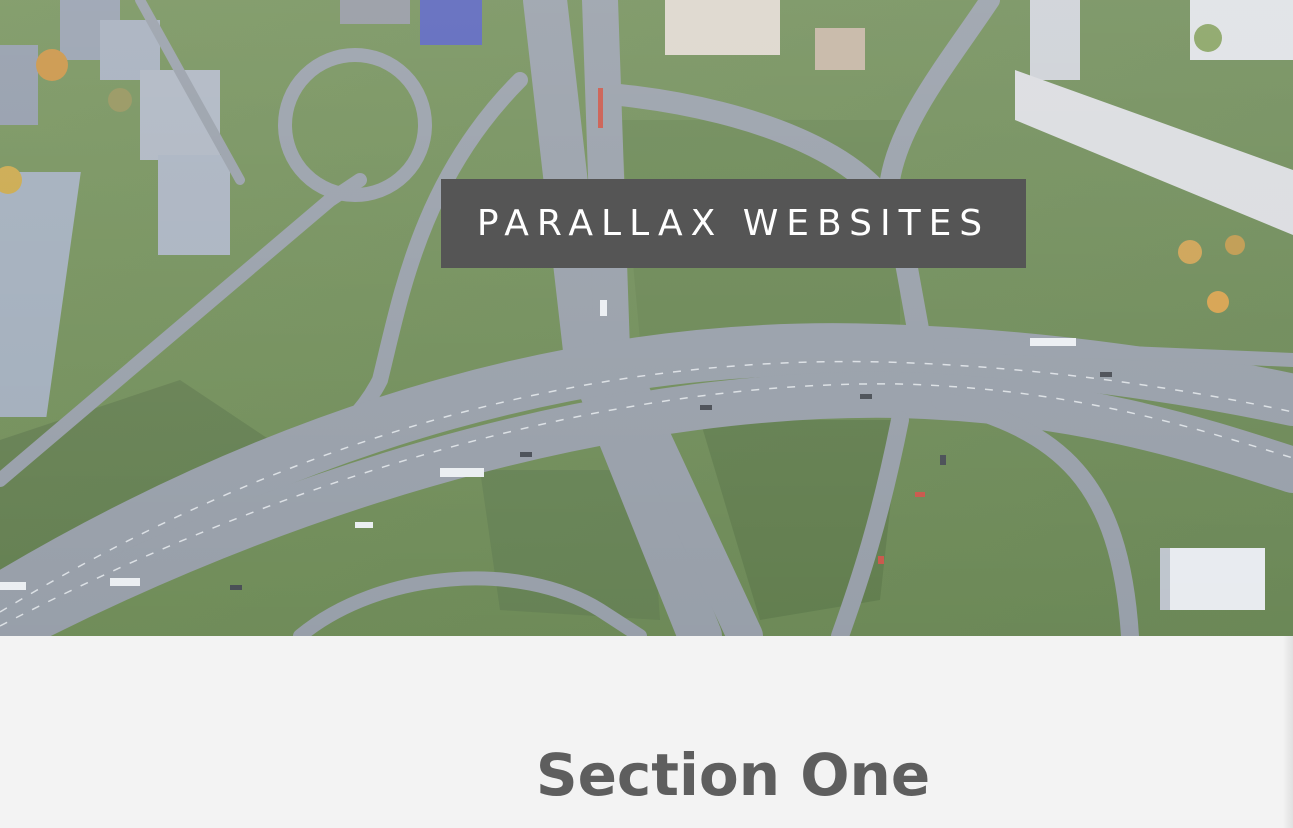 The image size is (1293, 828). I want to click on hero-title: PARALLAX WEBSITES, so click(733, 223).